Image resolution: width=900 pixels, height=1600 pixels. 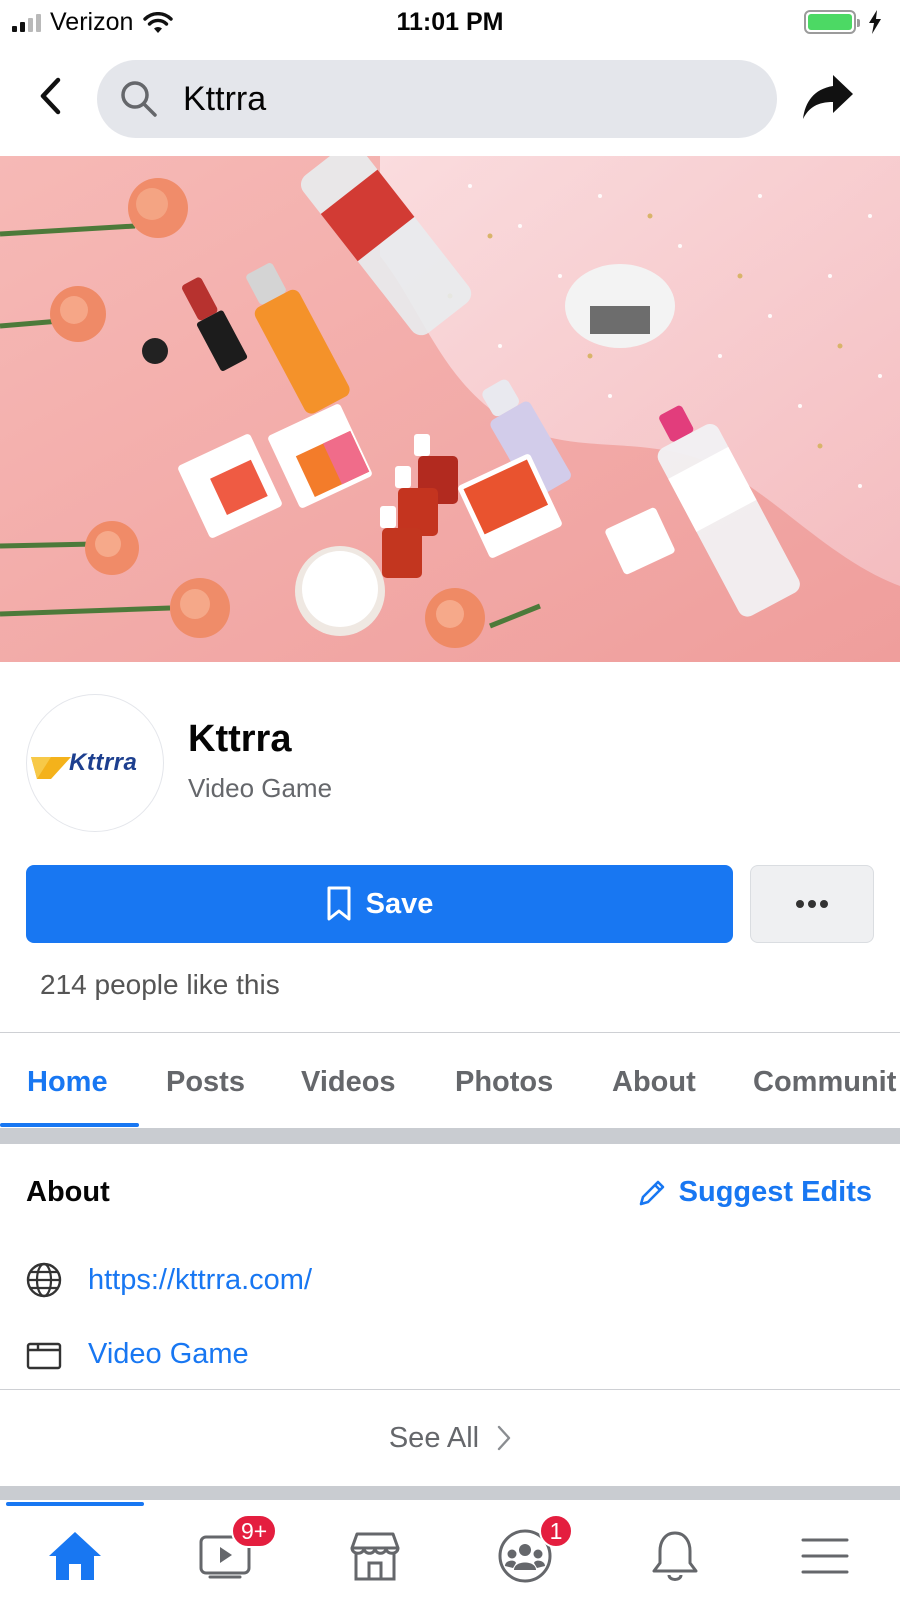 I want to click on nav-menu, so click(x=825, y=1556).